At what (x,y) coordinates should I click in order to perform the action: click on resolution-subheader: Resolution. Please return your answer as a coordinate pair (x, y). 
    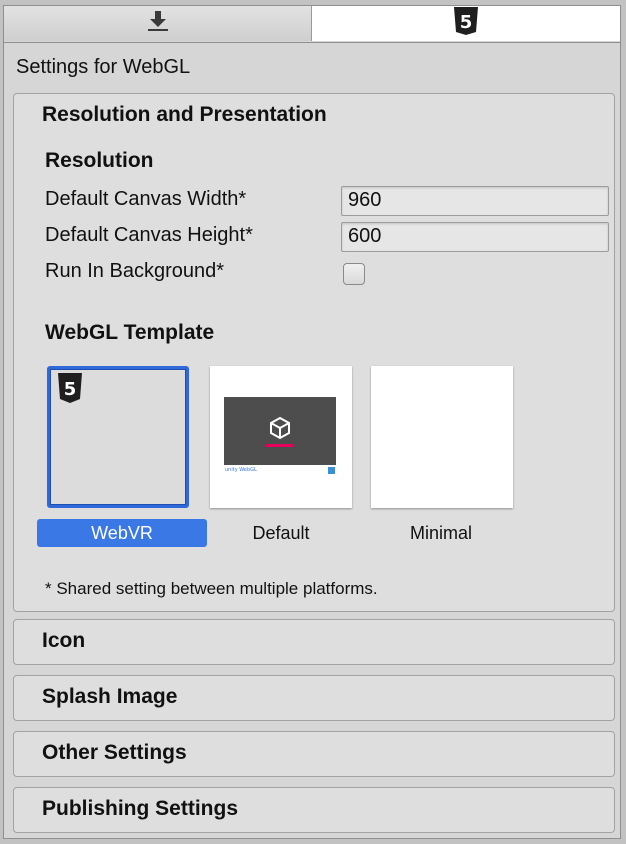
    Looking at the image, I should click on (99, 160).